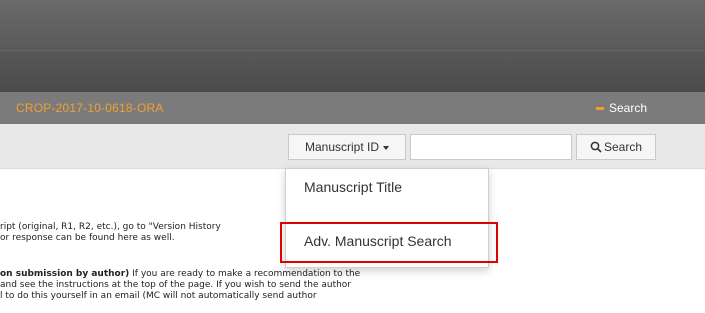  I want to click on manuscript-id-label: CROP-2017-10-0618-ORA, so click(90, 108).